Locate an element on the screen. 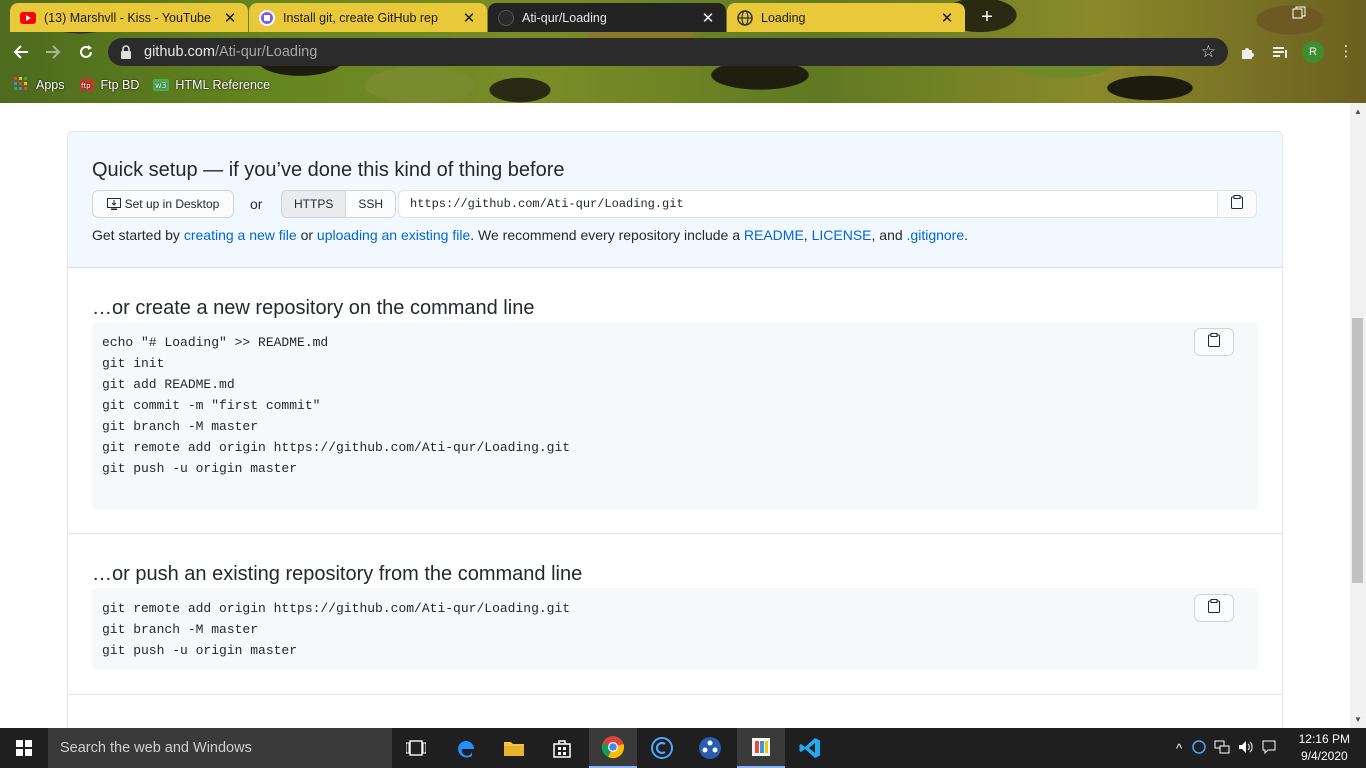 The width and height of the screenshot is (1366, 768). network-icon is located at coordinates (1222, 748).